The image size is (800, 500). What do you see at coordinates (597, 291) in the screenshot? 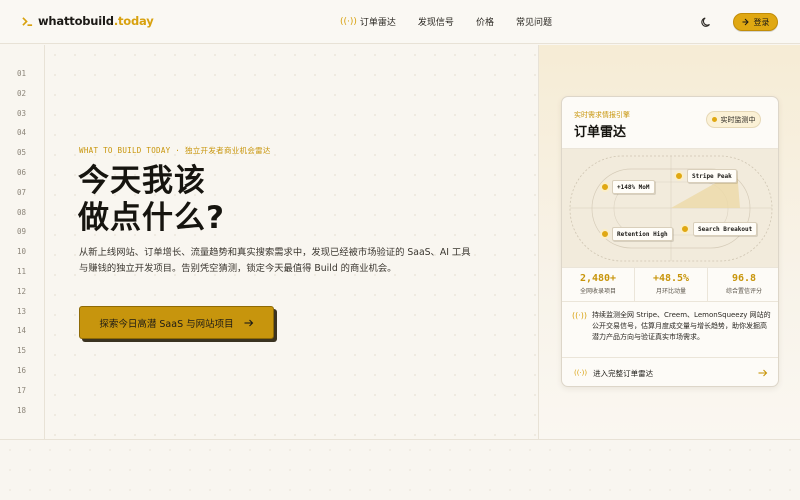
I see `stat-label: 全网收录项目` at bounding box center [597, 291].